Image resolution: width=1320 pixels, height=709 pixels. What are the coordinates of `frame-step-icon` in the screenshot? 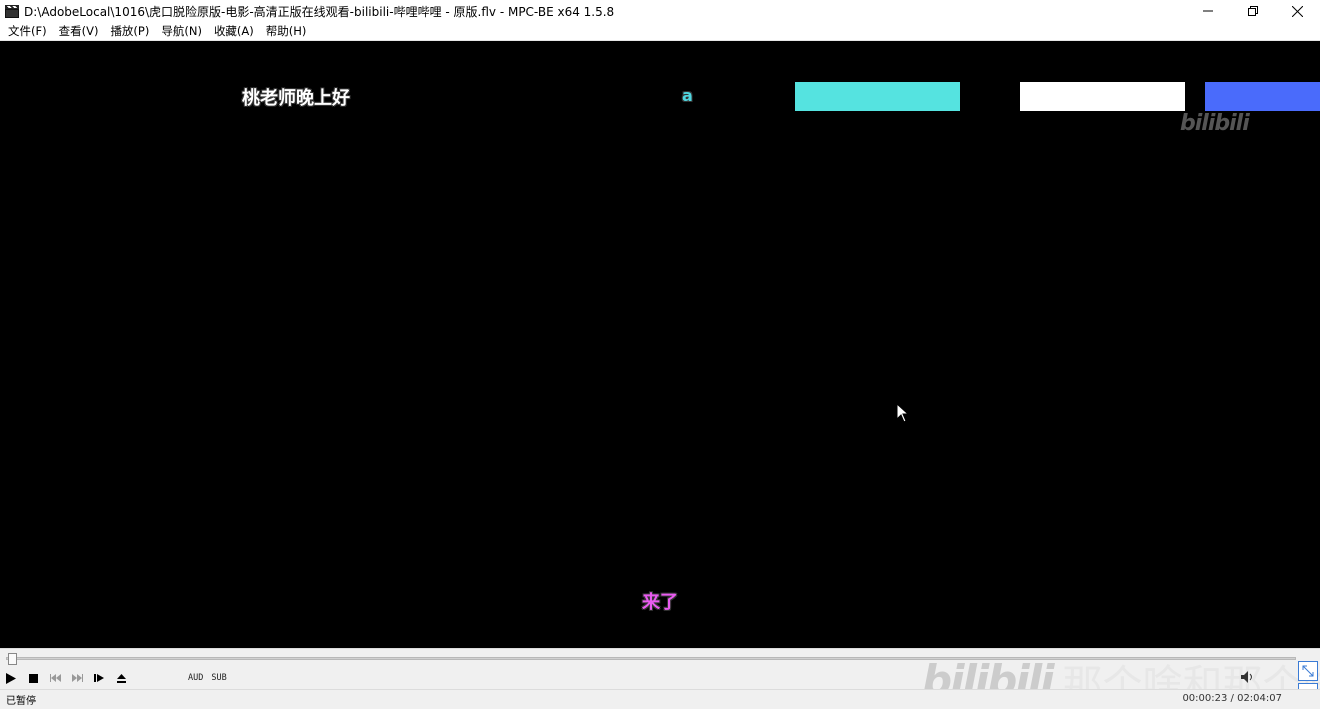 It's located at (99, 678).